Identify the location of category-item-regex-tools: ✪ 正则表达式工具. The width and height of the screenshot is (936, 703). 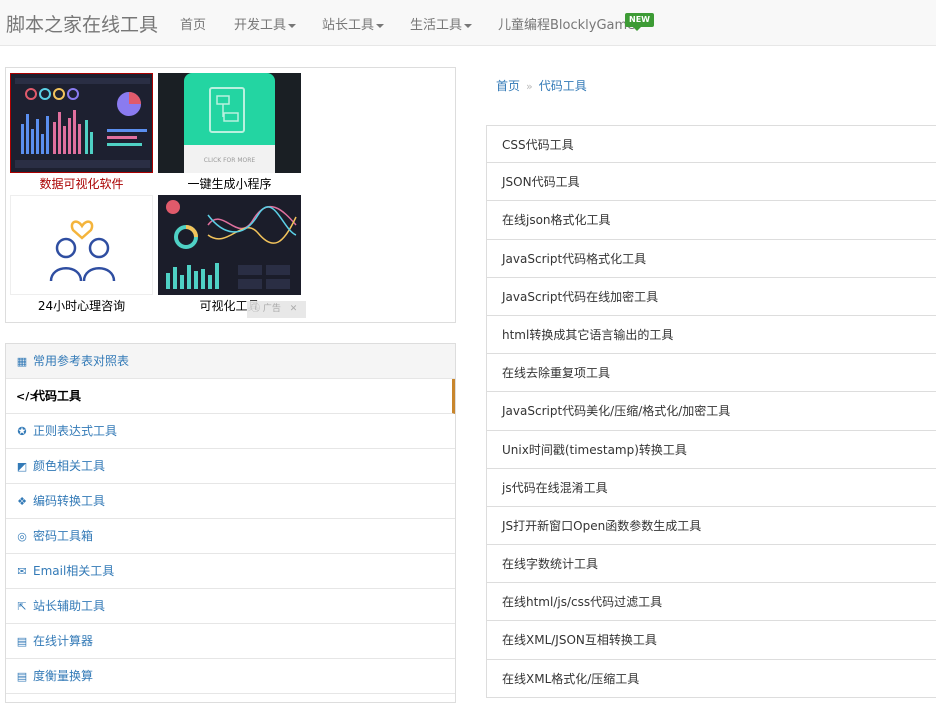
(230, 431).